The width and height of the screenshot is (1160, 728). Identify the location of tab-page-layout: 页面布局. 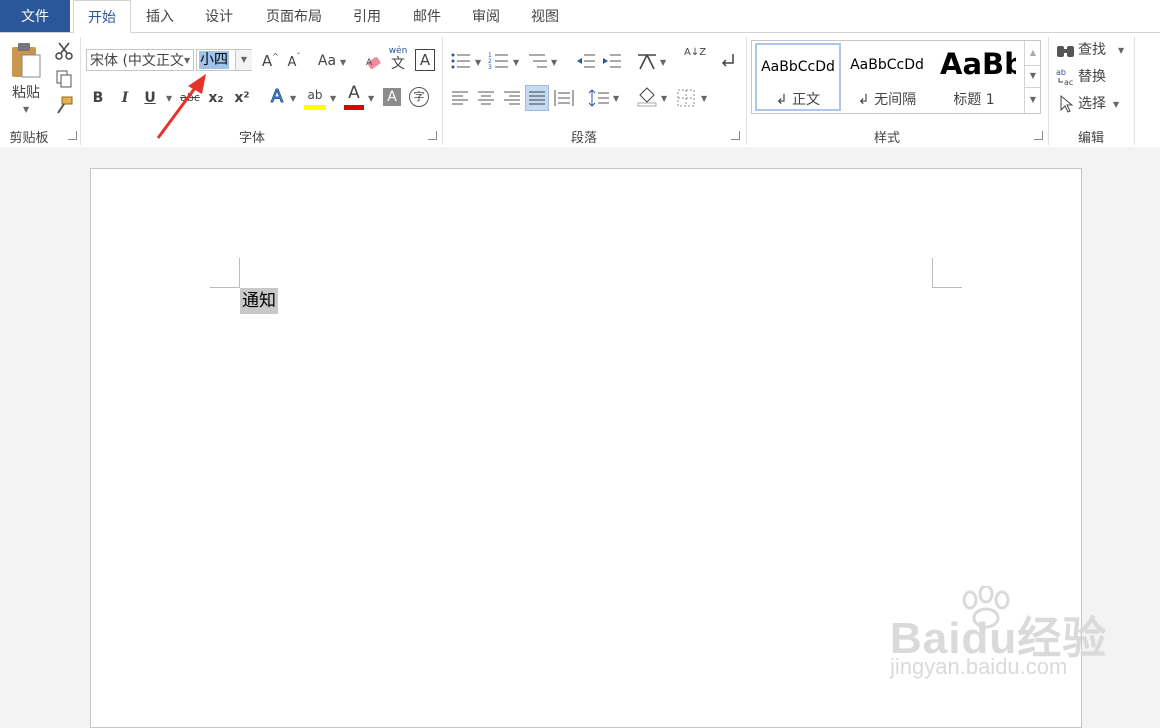
(294, 16).